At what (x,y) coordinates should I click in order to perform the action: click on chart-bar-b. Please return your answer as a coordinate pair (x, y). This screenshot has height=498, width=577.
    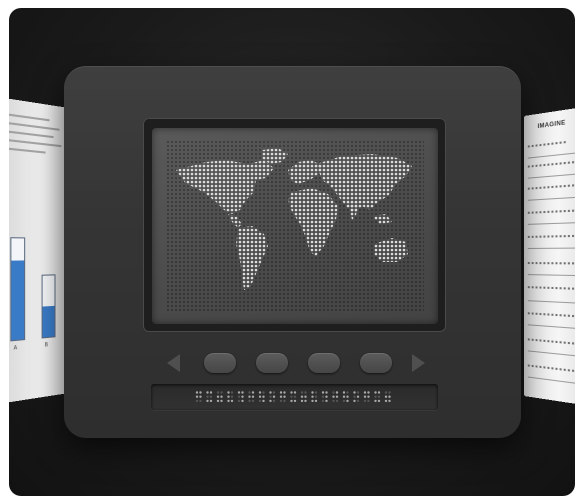
    Looking at the image, I should click on (48, 306).